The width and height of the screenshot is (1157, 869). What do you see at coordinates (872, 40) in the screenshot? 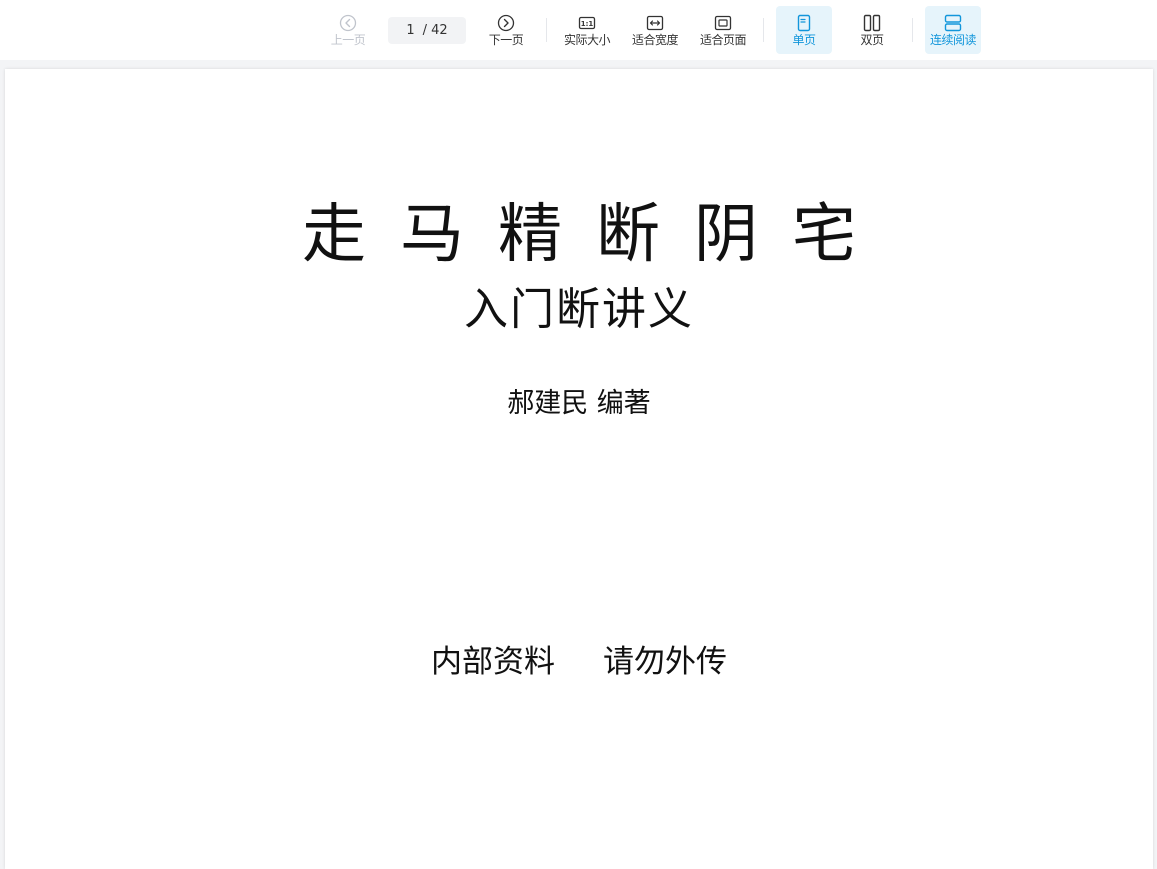
I see `double-page-label: 双页` at bounding box center [872, 40].